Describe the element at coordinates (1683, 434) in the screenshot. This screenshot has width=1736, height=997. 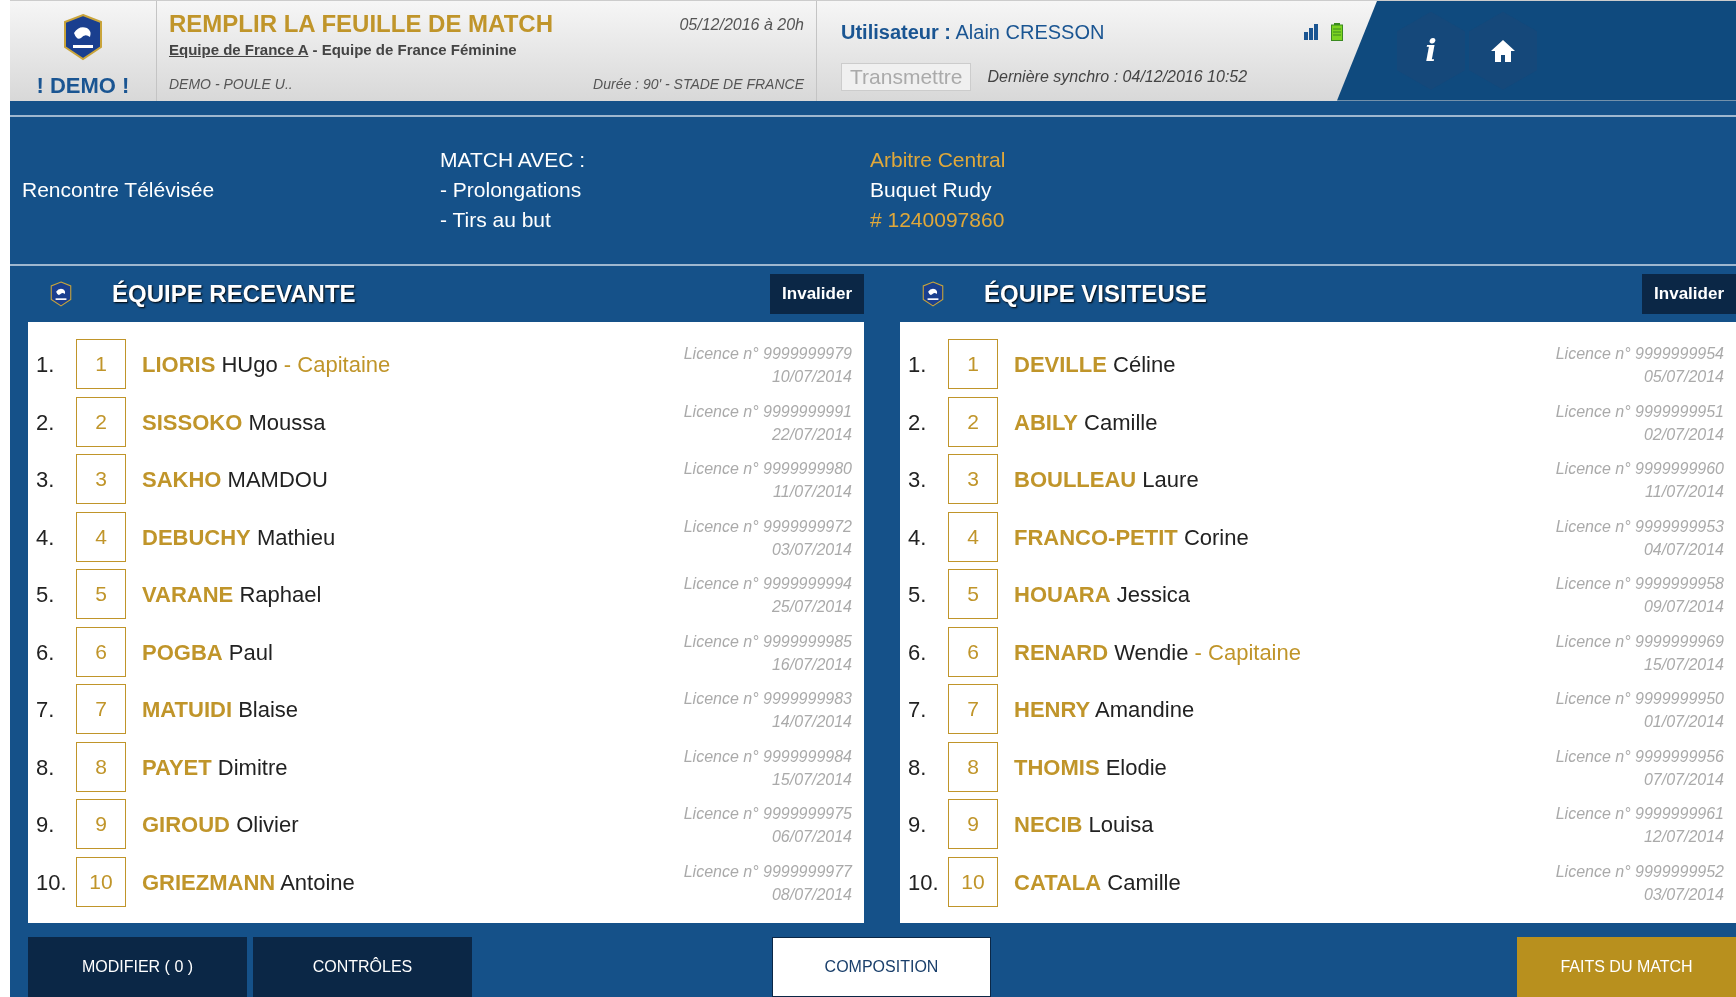
I see `licence-date: 02/07/2014` at that location.